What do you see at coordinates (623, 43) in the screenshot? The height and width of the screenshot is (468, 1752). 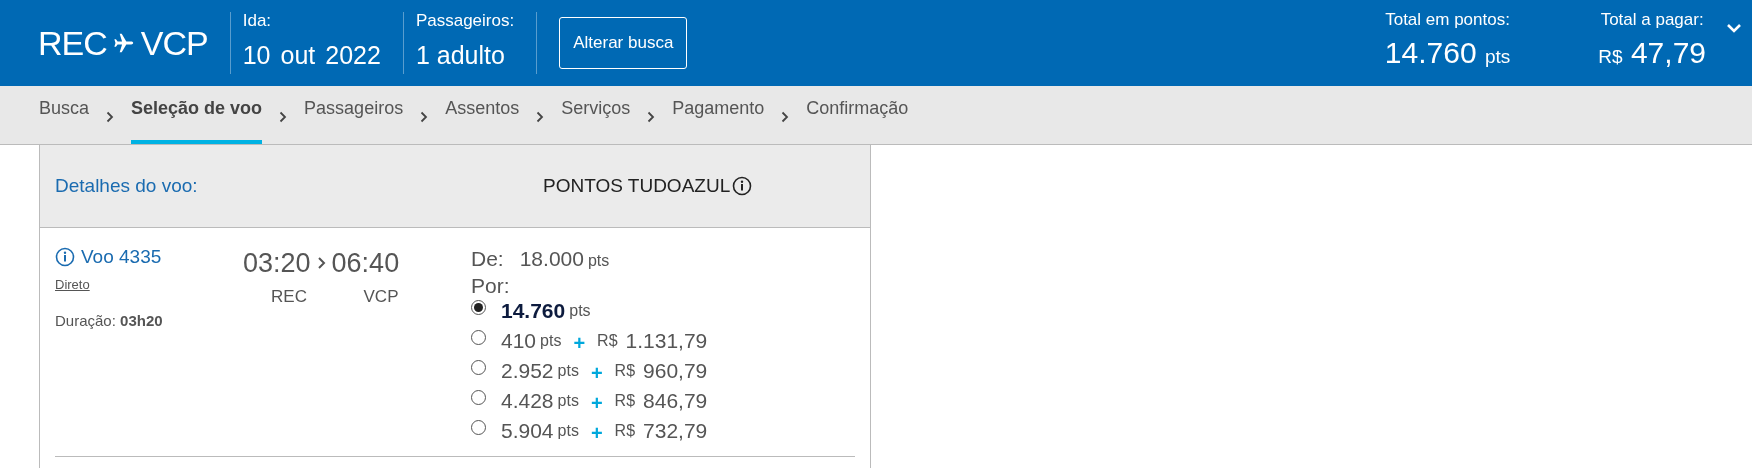 I see `change-search-button: Alterar busca` at bounding box center [623, 43].